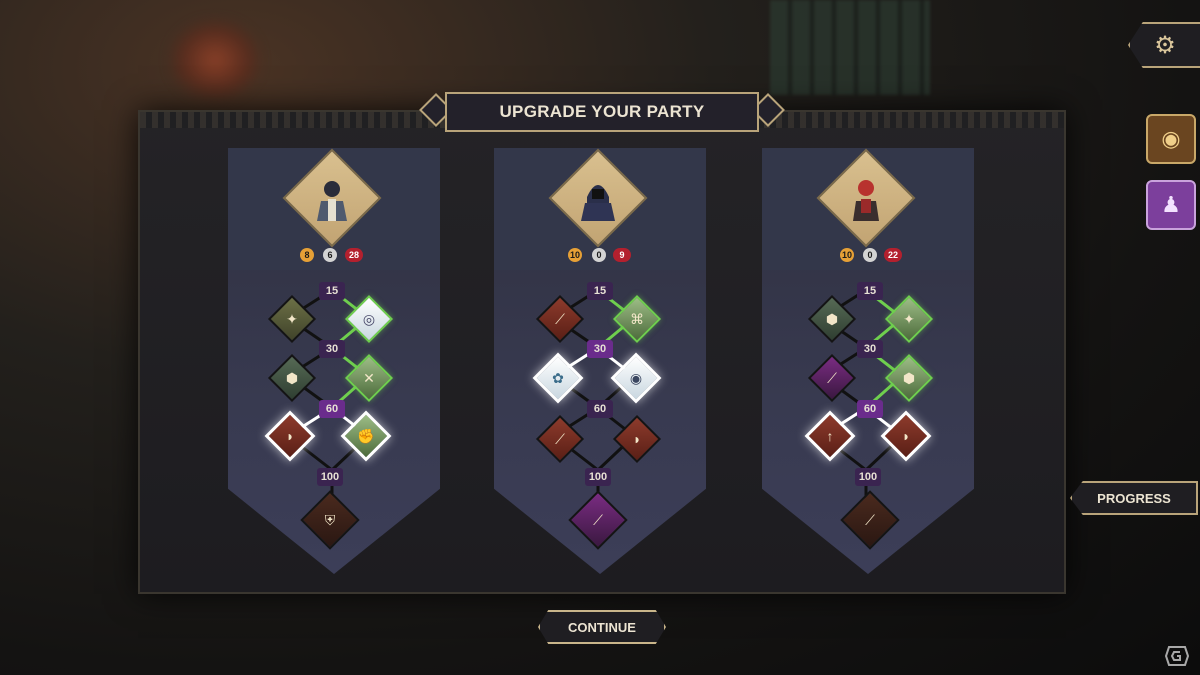 The width and height of the screenshot is (1200, 675). Describe the element at coordinates (215, 60) in the screenshot. I see `background-fire` at that location.